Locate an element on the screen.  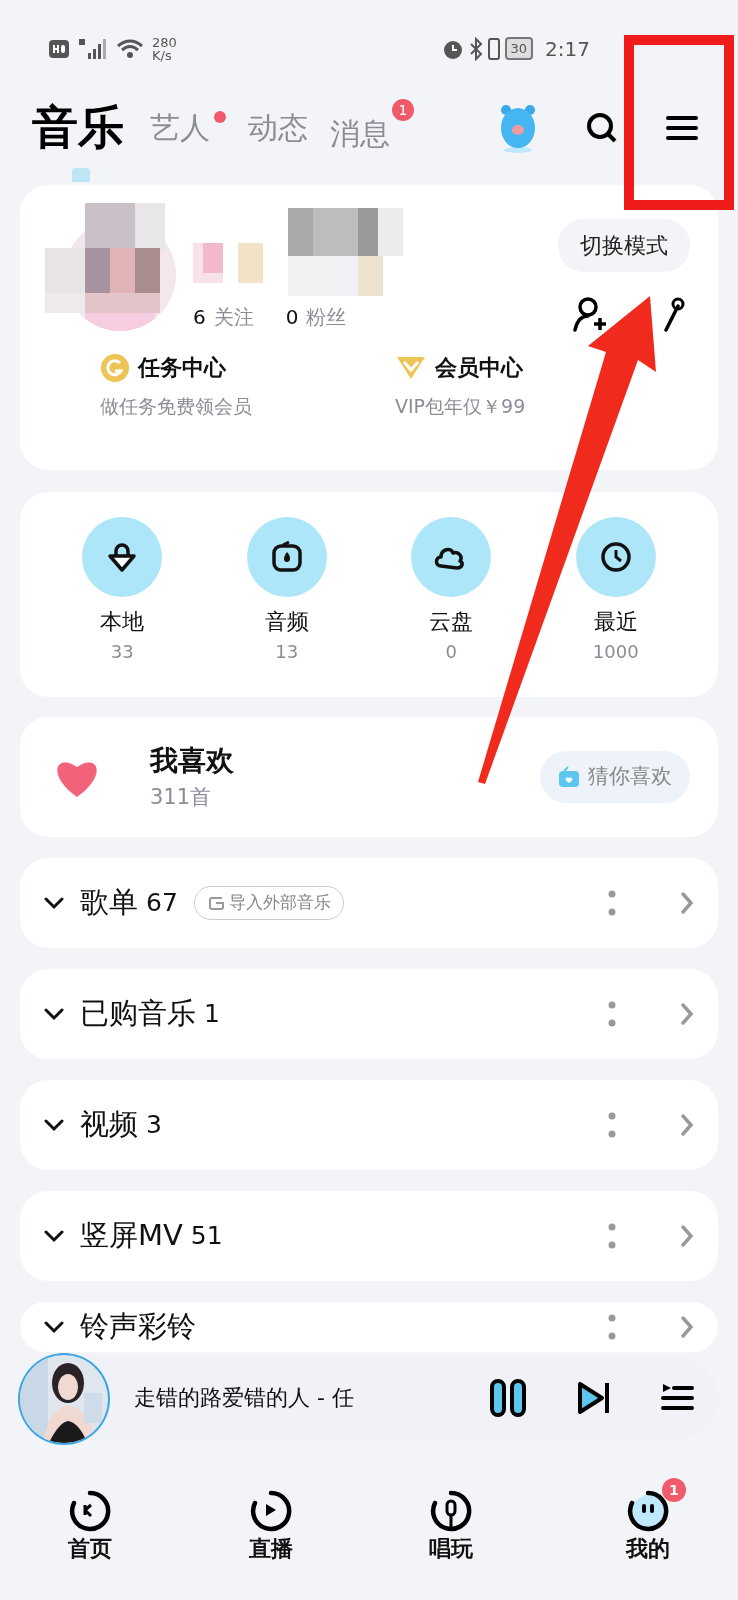
pause-icon is located at coordinates (508, 1397).